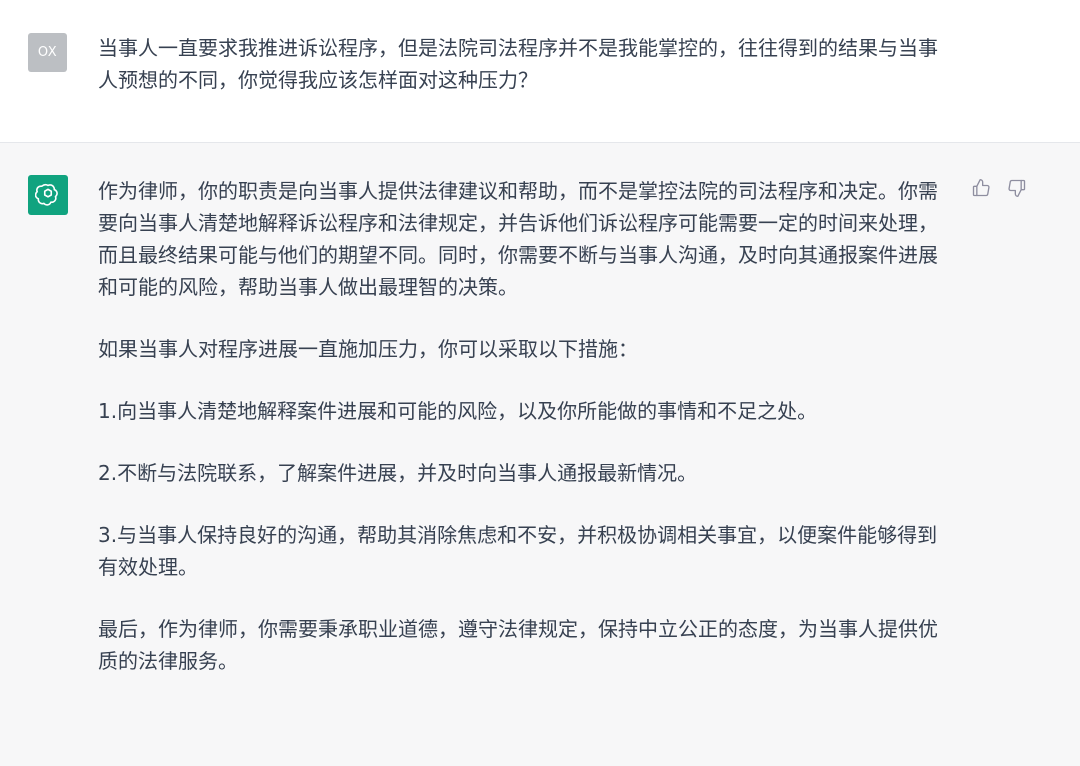 Image resolution: width=1080 pixels, height=766 pixels. I want to click on assistant-paragraph: 2.不断与法院联系，了解案件进展，并及时向当事人通报最新情况。, so click(398, 473).